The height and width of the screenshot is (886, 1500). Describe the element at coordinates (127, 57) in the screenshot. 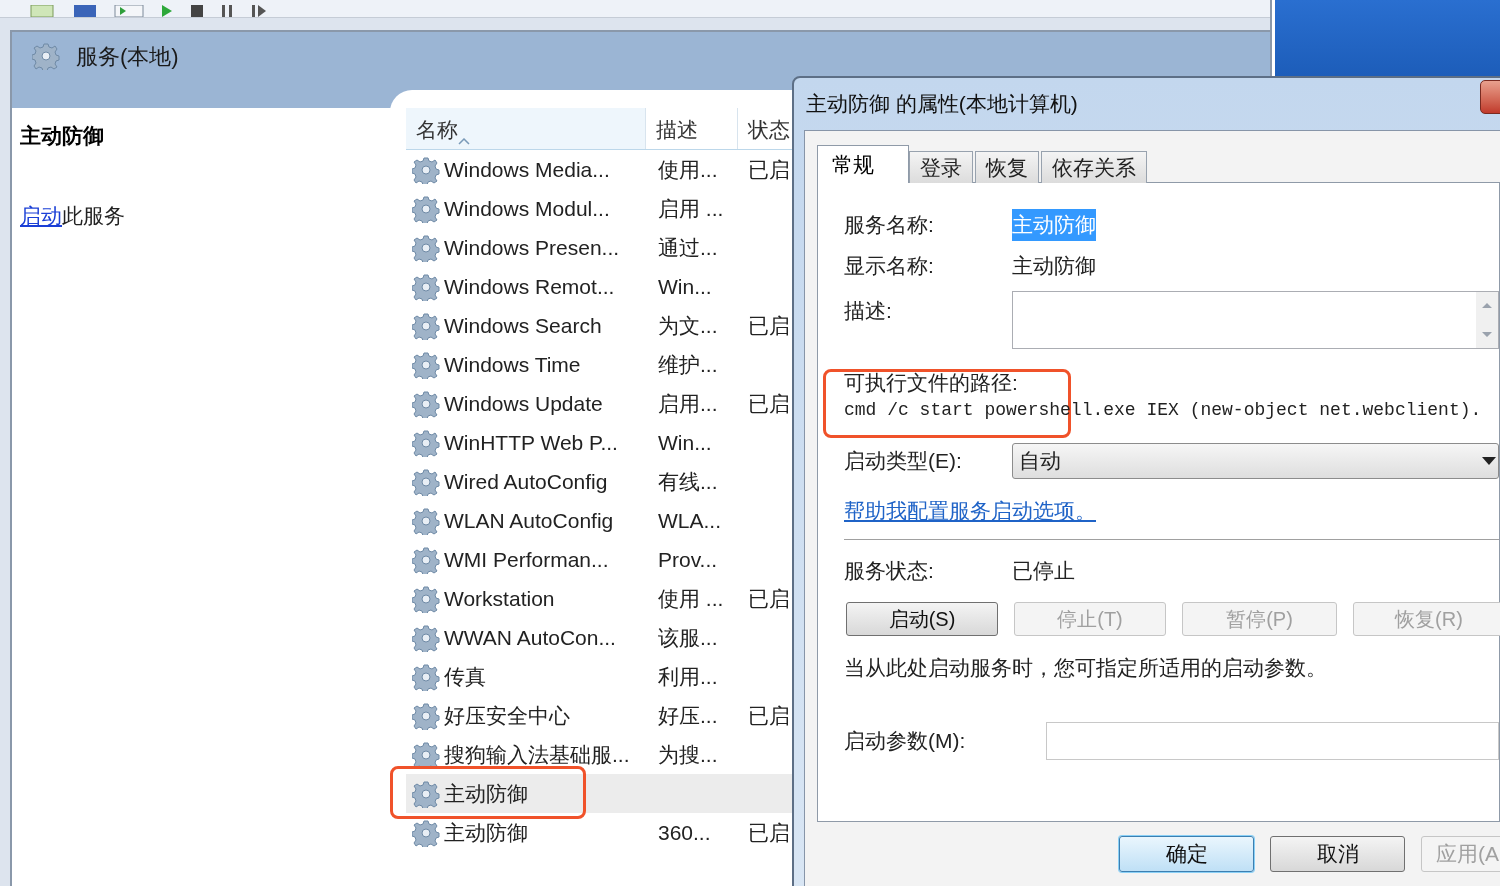

I see `console-title: 服务(本地)` at that location.